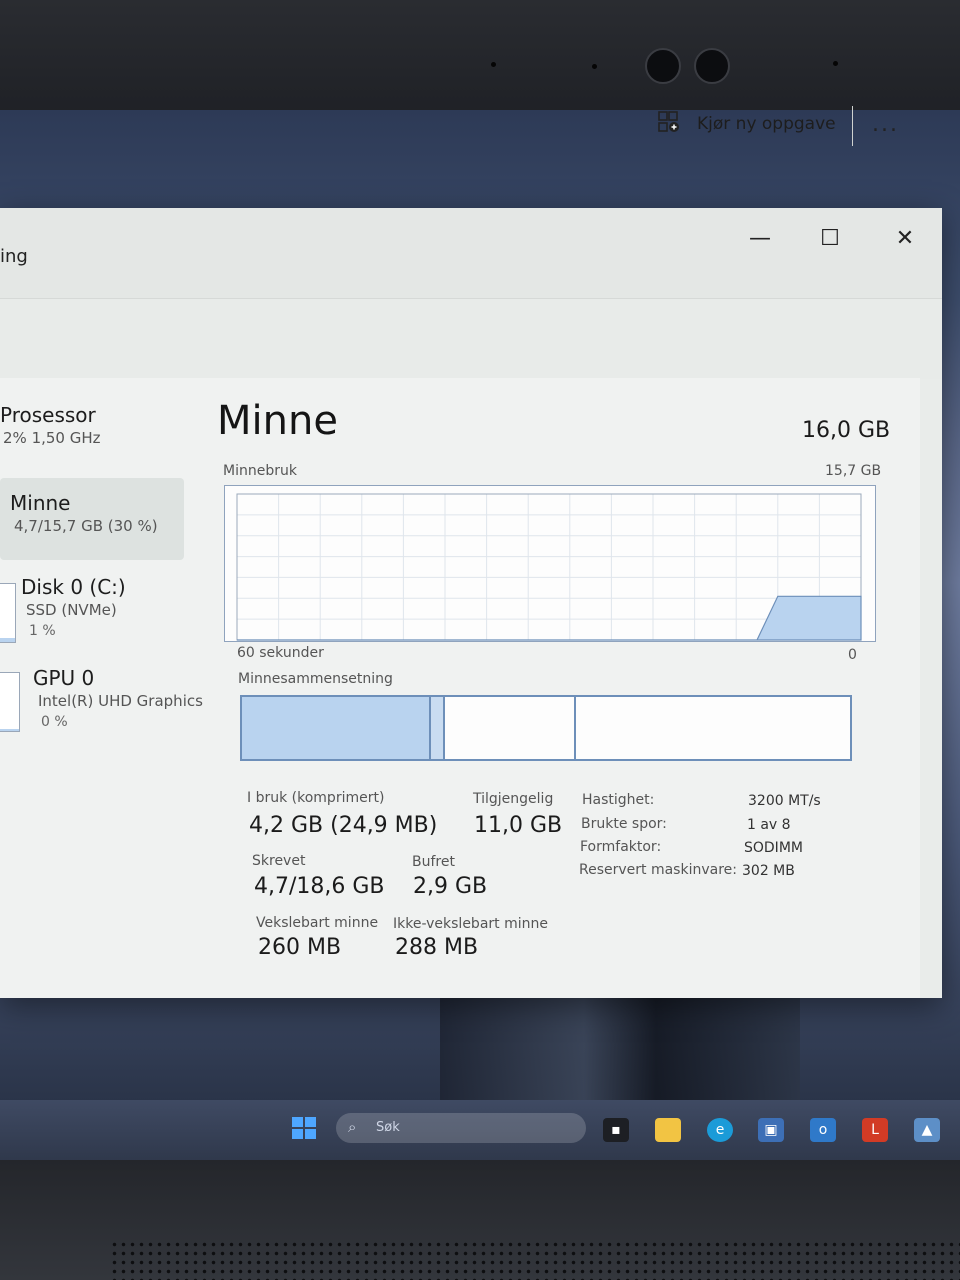 The height and width of the screenshot is (1280, 960). What do you see at coordinates (510, 728) in the screenshot?
I see `composition-standby` at bounding box center [510, 728].